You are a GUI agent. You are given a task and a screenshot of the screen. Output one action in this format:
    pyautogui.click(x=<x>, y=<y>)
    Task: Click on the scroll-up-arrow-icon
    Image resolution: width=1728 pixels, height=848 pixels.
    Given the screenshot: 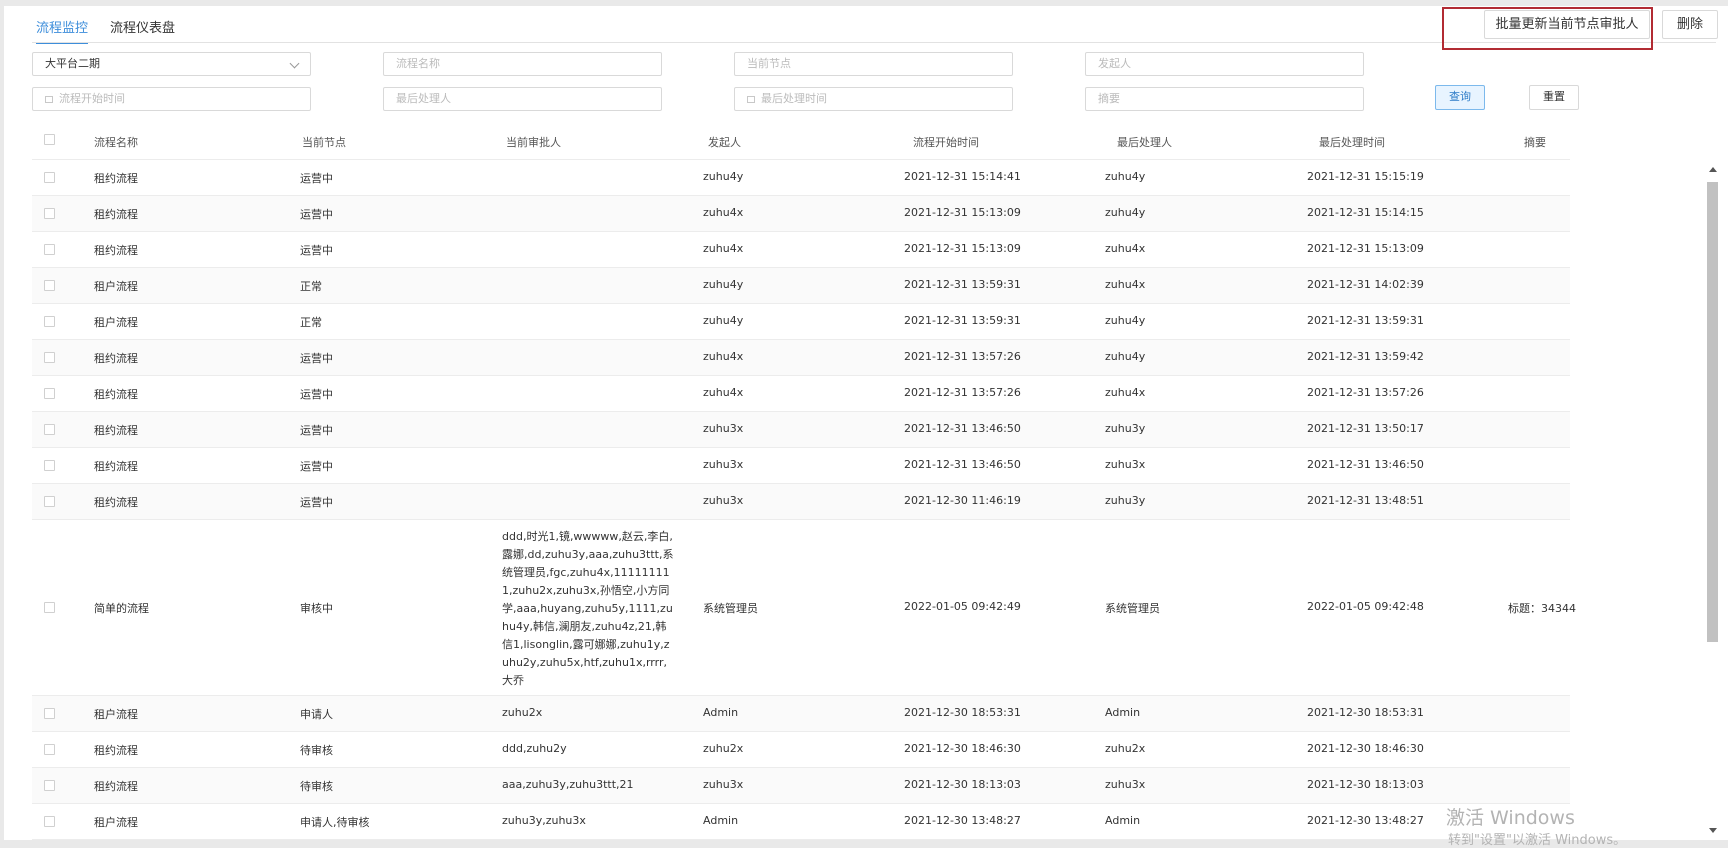 What is the action you would take?
    pyautogui.click(x=1713, y=169)
    